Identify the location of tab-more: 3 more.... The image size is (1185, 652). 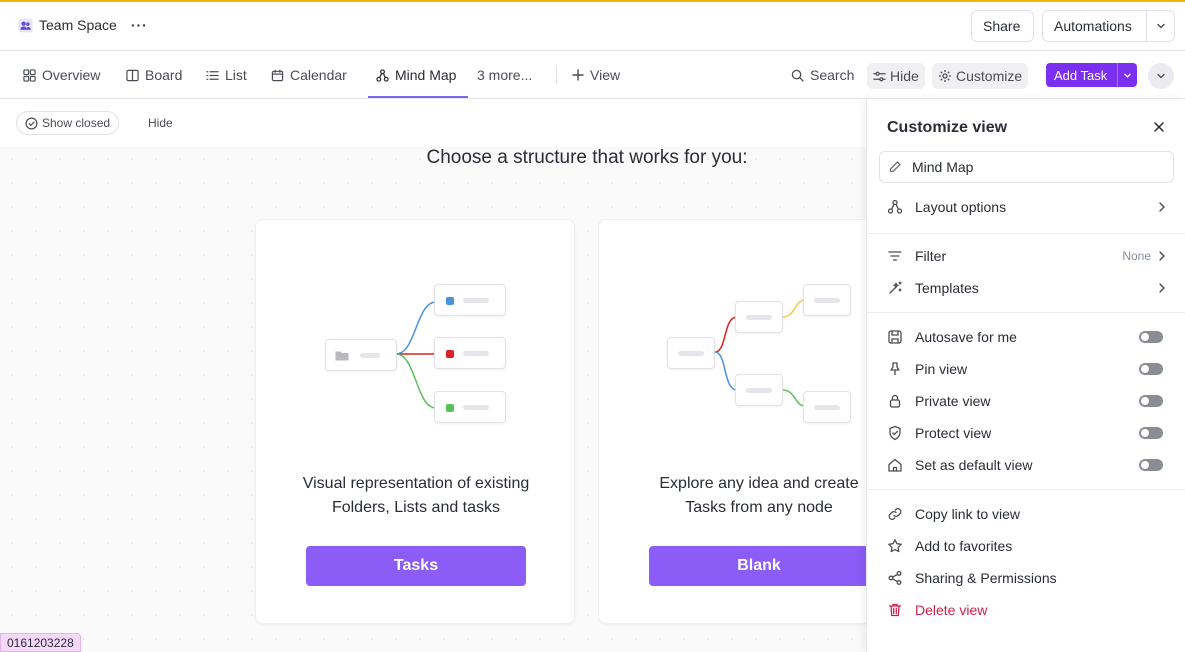
(504, 75).